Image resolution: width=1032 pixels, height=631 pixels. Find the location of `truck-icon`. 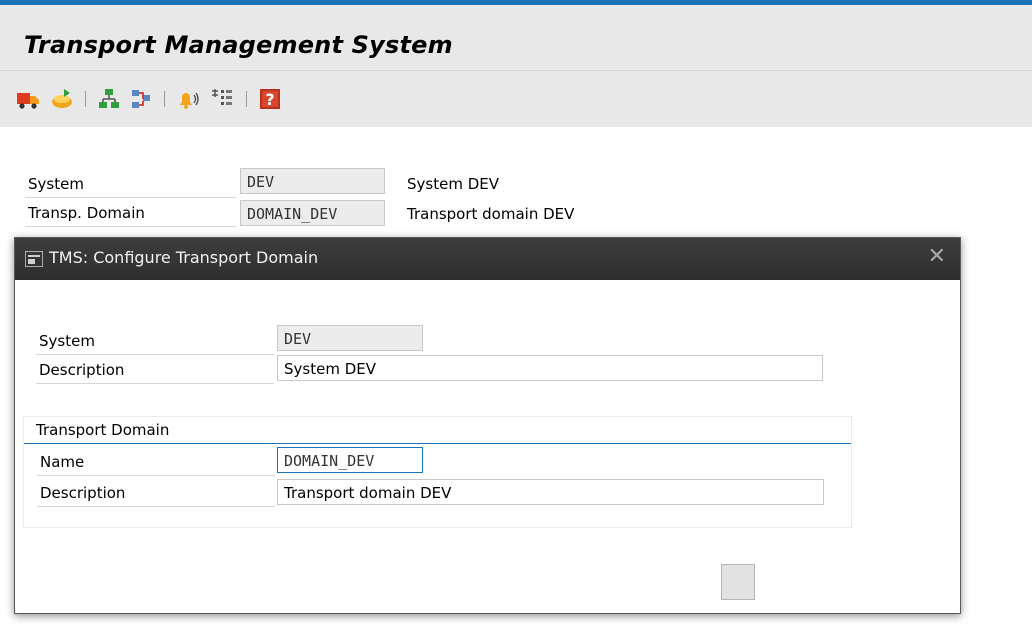

truck-icon is located at coordinates (28, 99).